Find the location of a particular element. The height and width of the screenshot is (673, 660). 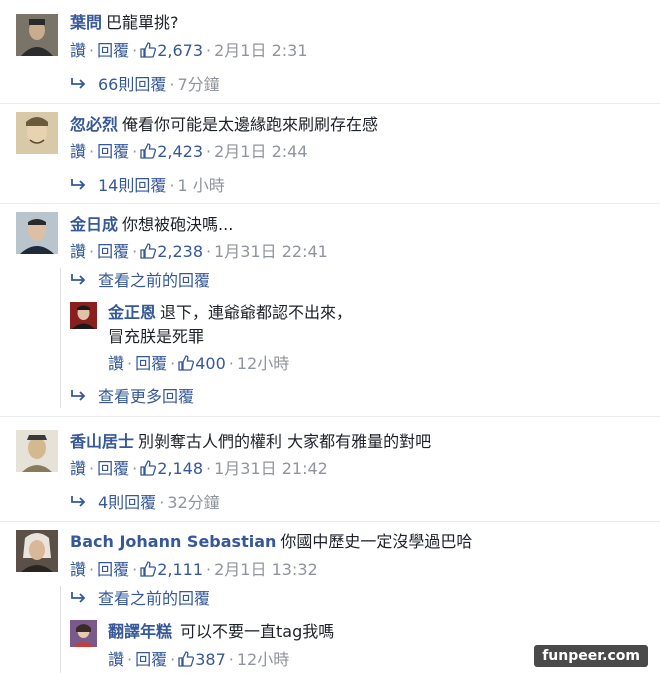

replies-count: 4則回覆 is located at coordinates (127, 502).